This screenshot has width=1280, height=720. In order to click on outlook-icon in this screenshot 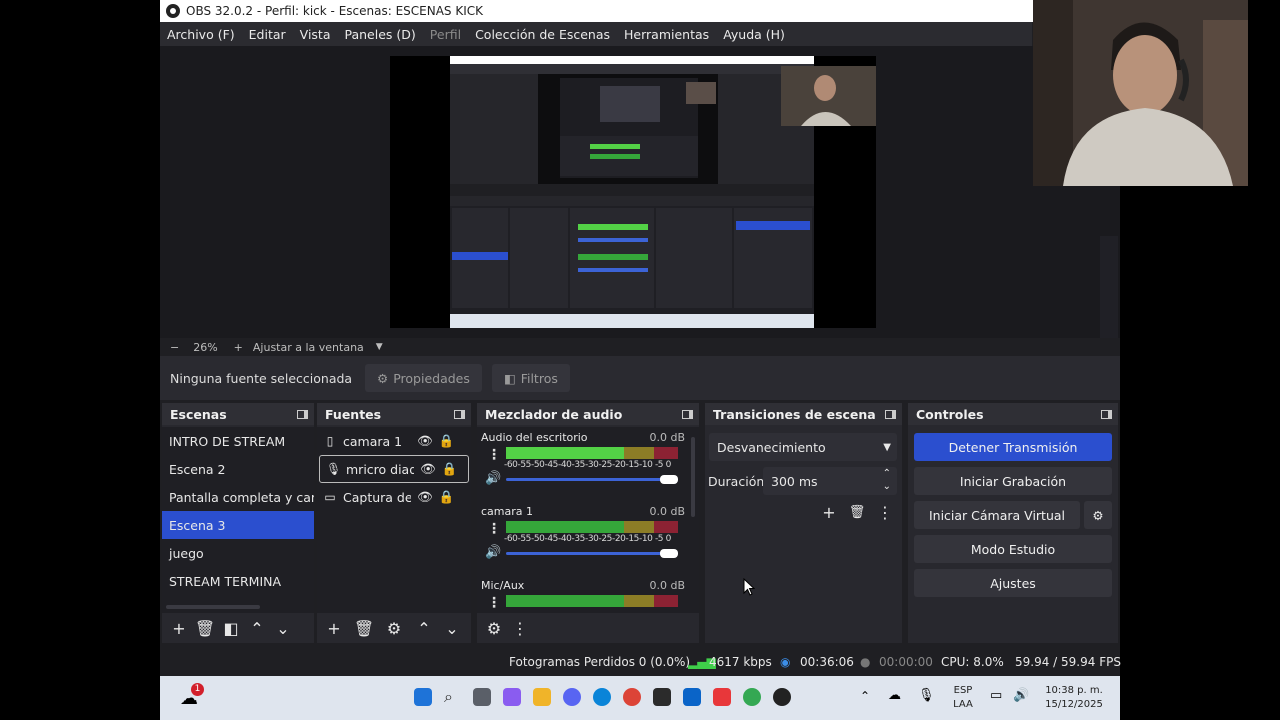, I will do `click(692, 697)`.